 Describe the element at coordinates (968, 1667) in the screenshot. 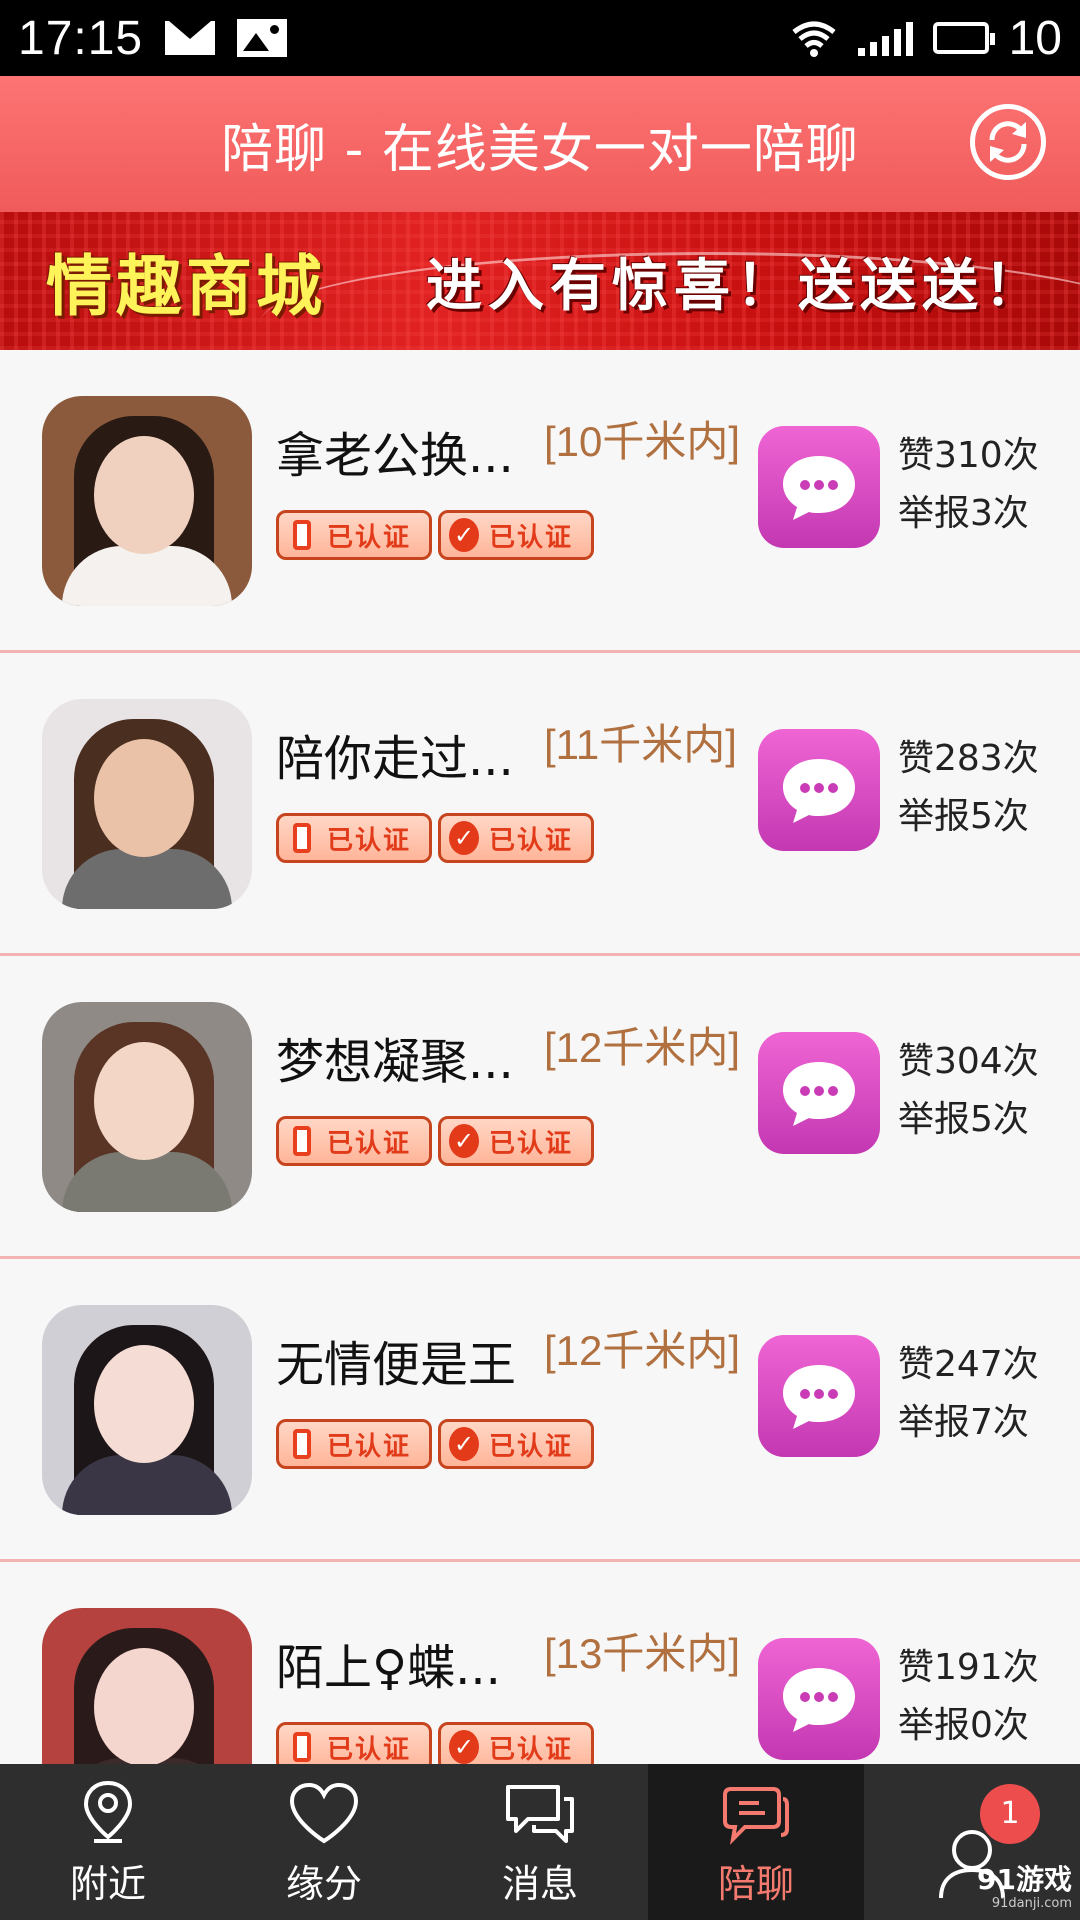

I see `likes-count: 赞191次` at that location.